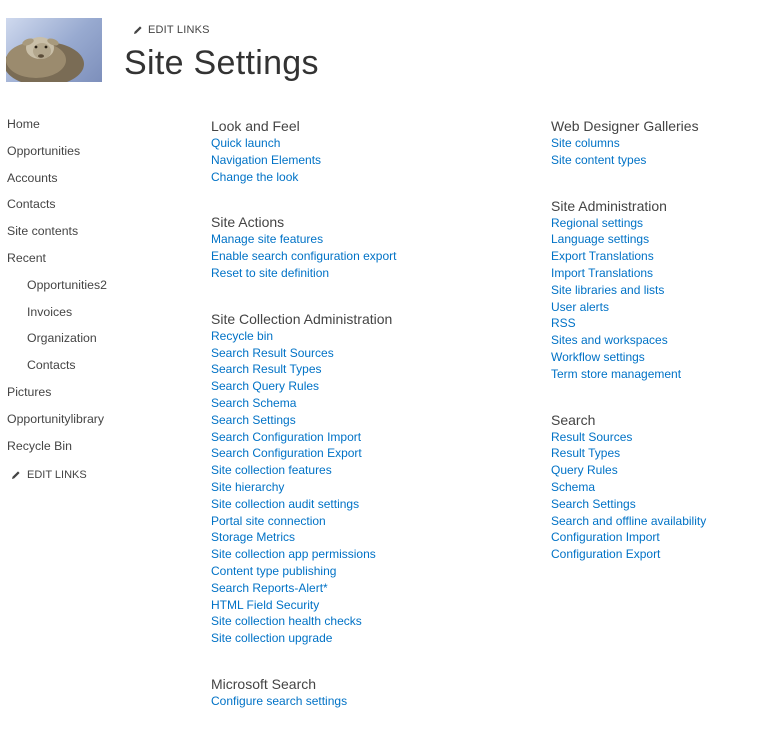 Image resolution: width=768 pixels, height=745 pixels. Describe the element at coordinates (628, 537) in the screenshot. I see `link-configuration-import: Configuration Import` at that location.